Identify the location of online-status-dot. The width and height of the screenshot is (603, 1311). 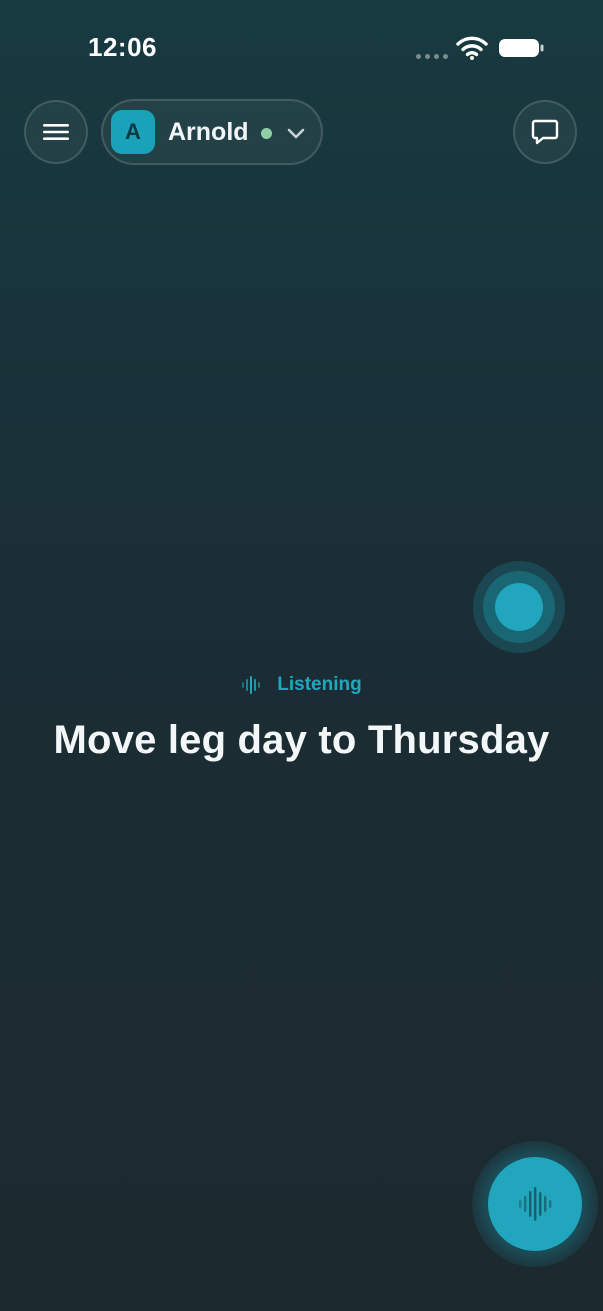
(266, 133).